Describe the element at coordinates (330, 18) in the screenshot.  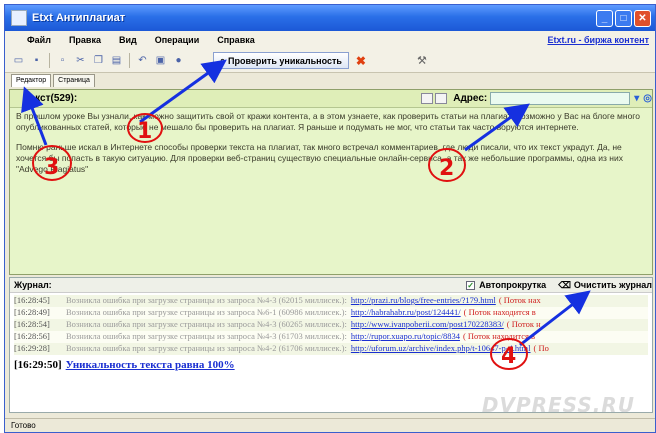
I see `title-bar: Etxt Антиплагиат _ □ ✕` at that location.